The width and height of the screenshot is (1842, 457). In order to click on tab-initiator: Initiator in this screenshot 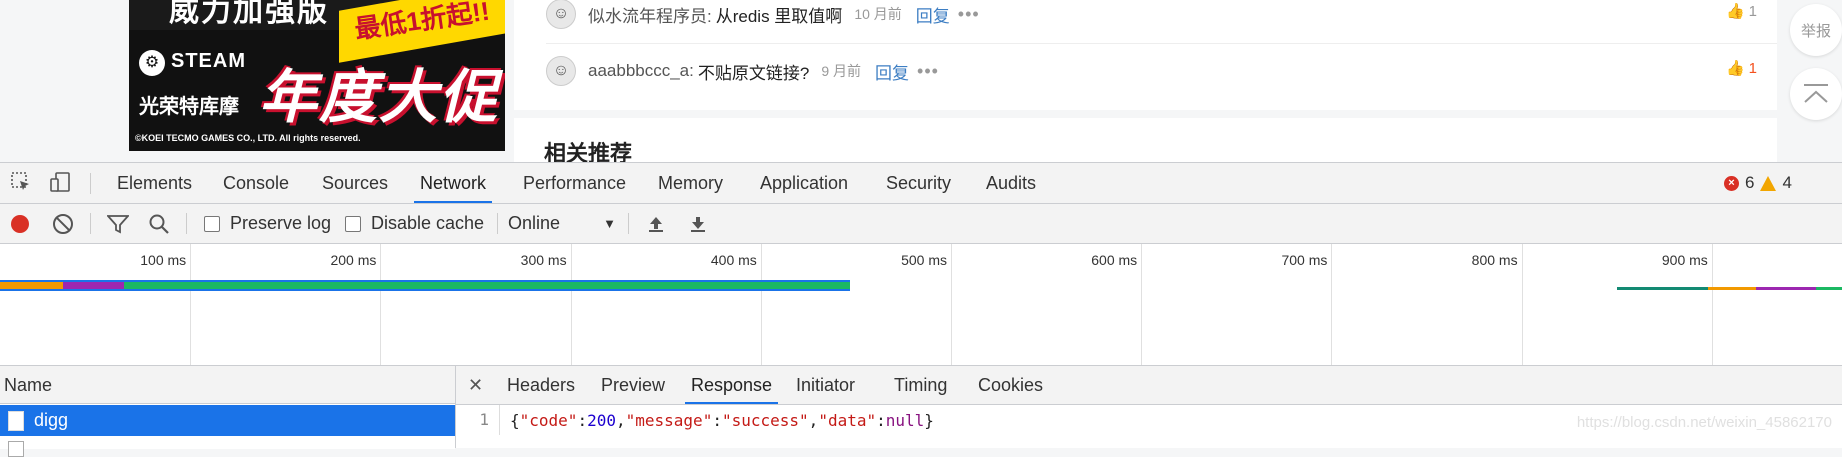, I will do `click(825, 385)`.